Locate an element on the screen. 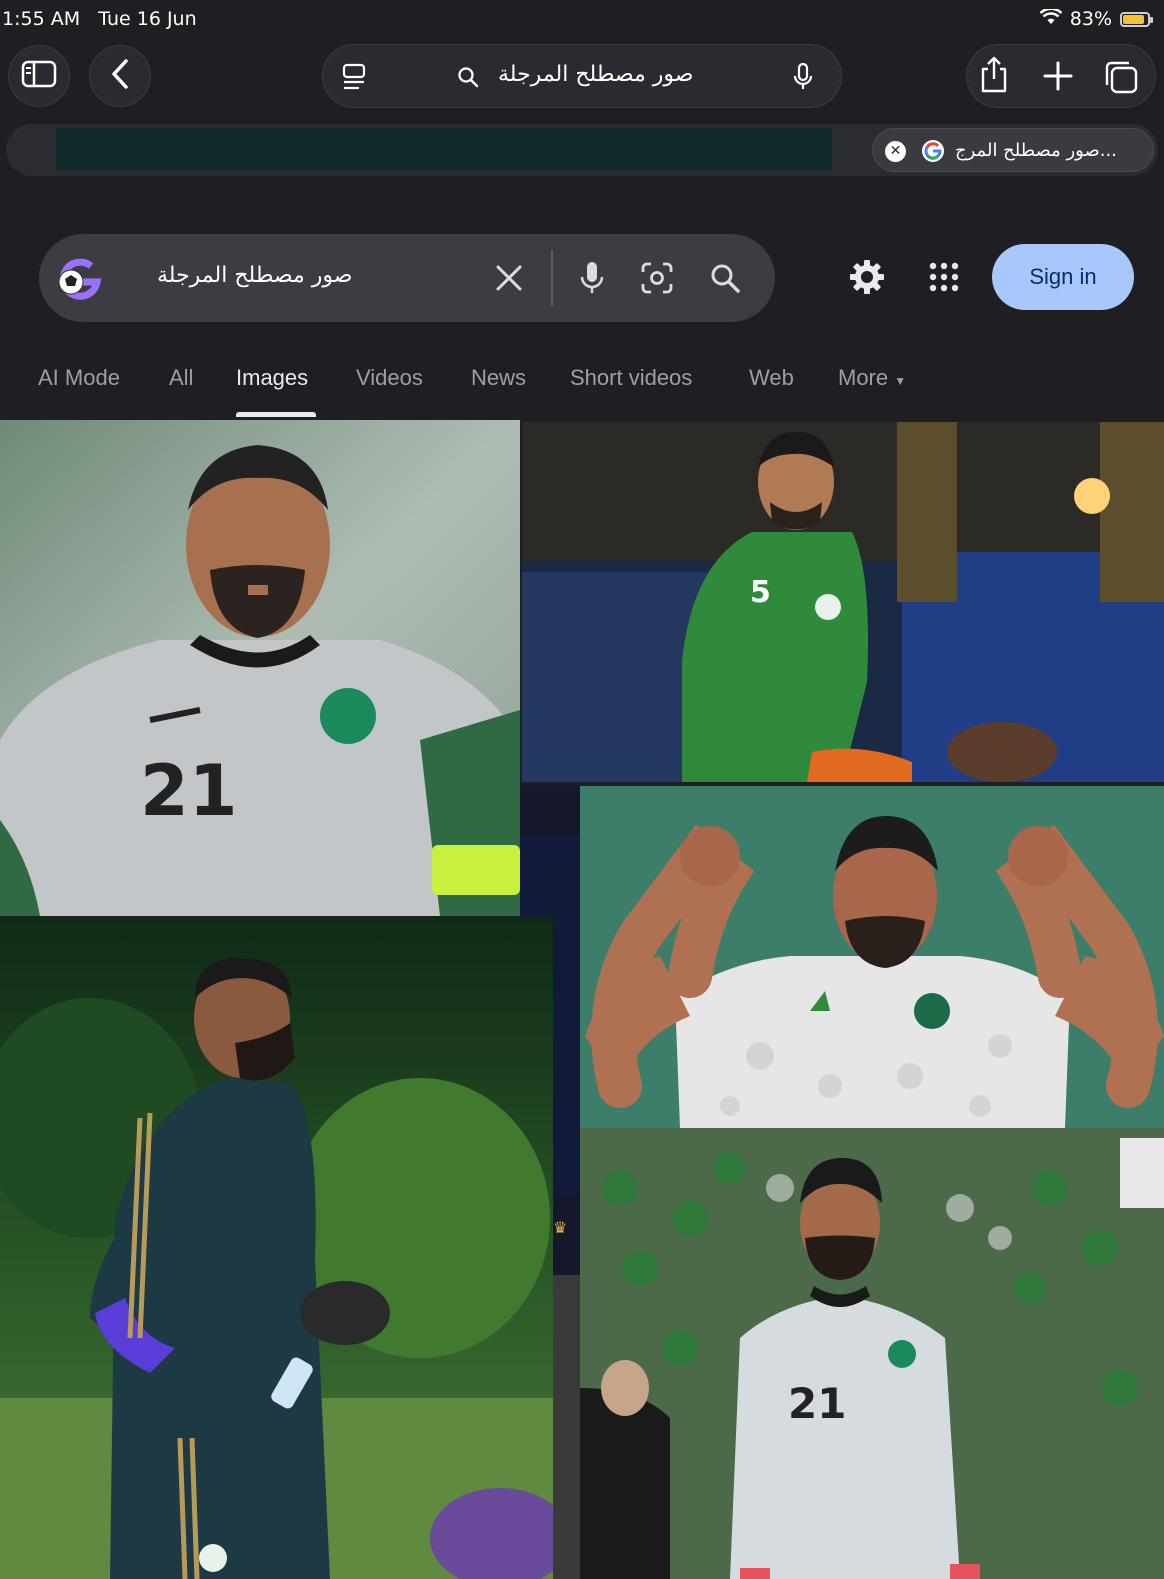 Image resolution: width=1164 pixels, height=1579 pixels. back-icon is located at coordinates (120, 76).